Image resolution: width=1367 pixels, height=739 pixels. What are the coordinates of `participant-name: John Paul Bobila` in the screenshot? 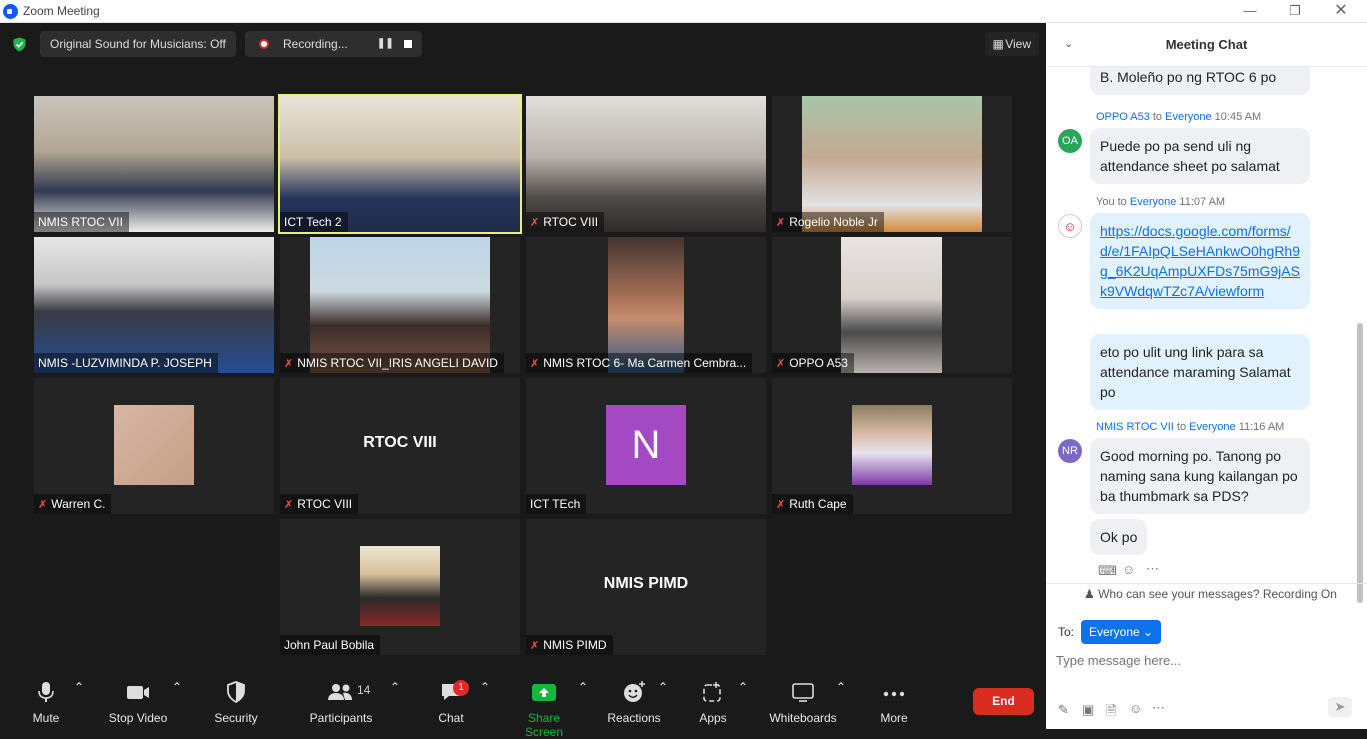 It's located at (330, 645).